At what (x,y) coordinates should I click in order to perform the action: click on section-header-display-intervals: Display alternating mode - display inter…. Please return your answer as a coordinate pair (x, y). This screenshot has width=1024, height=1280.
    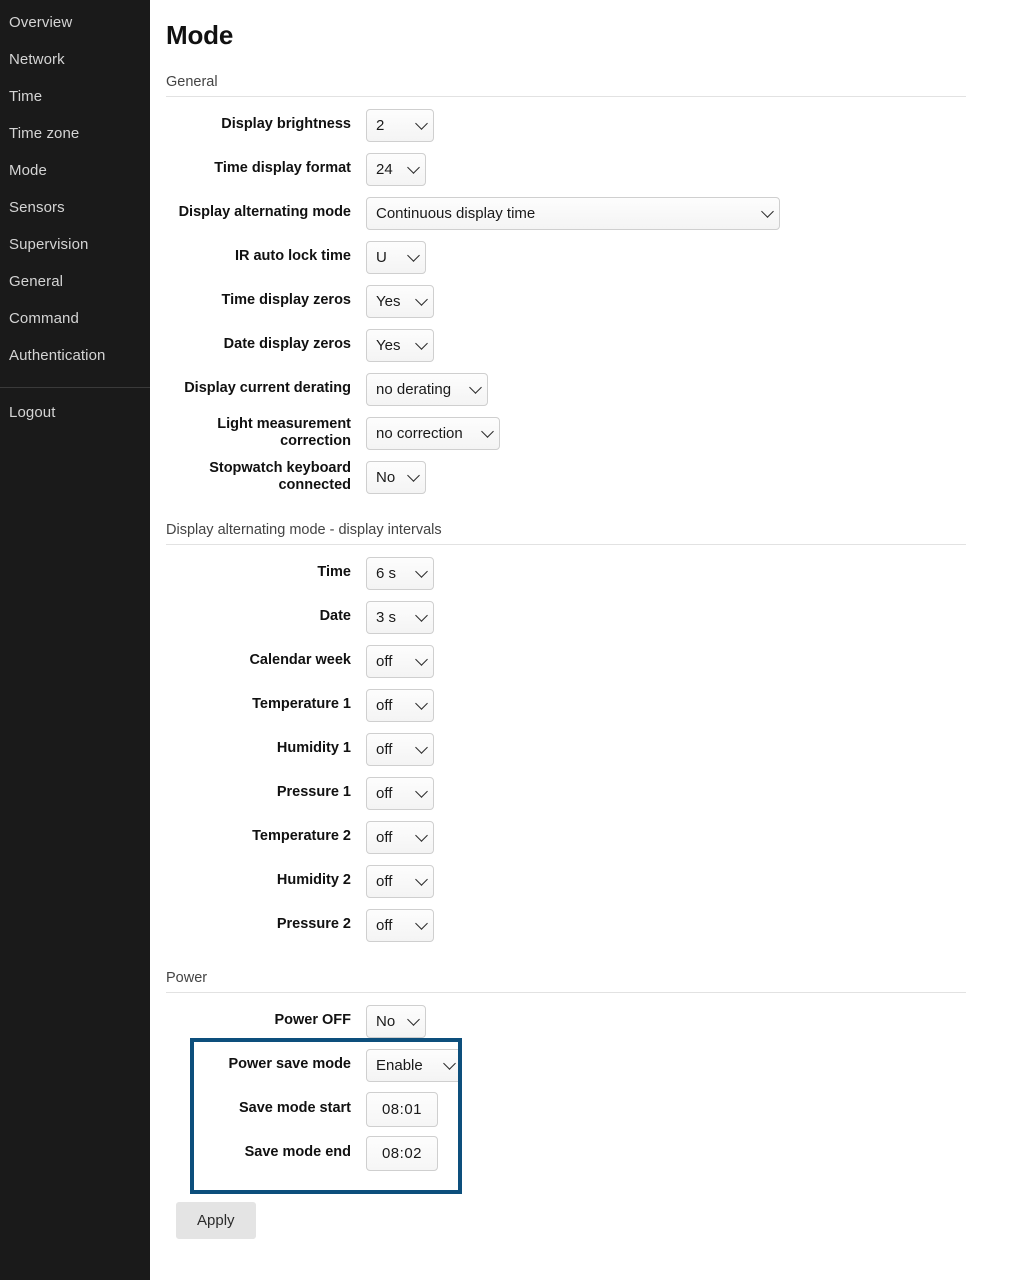
    Looking at the image, I should click on (566, 533).